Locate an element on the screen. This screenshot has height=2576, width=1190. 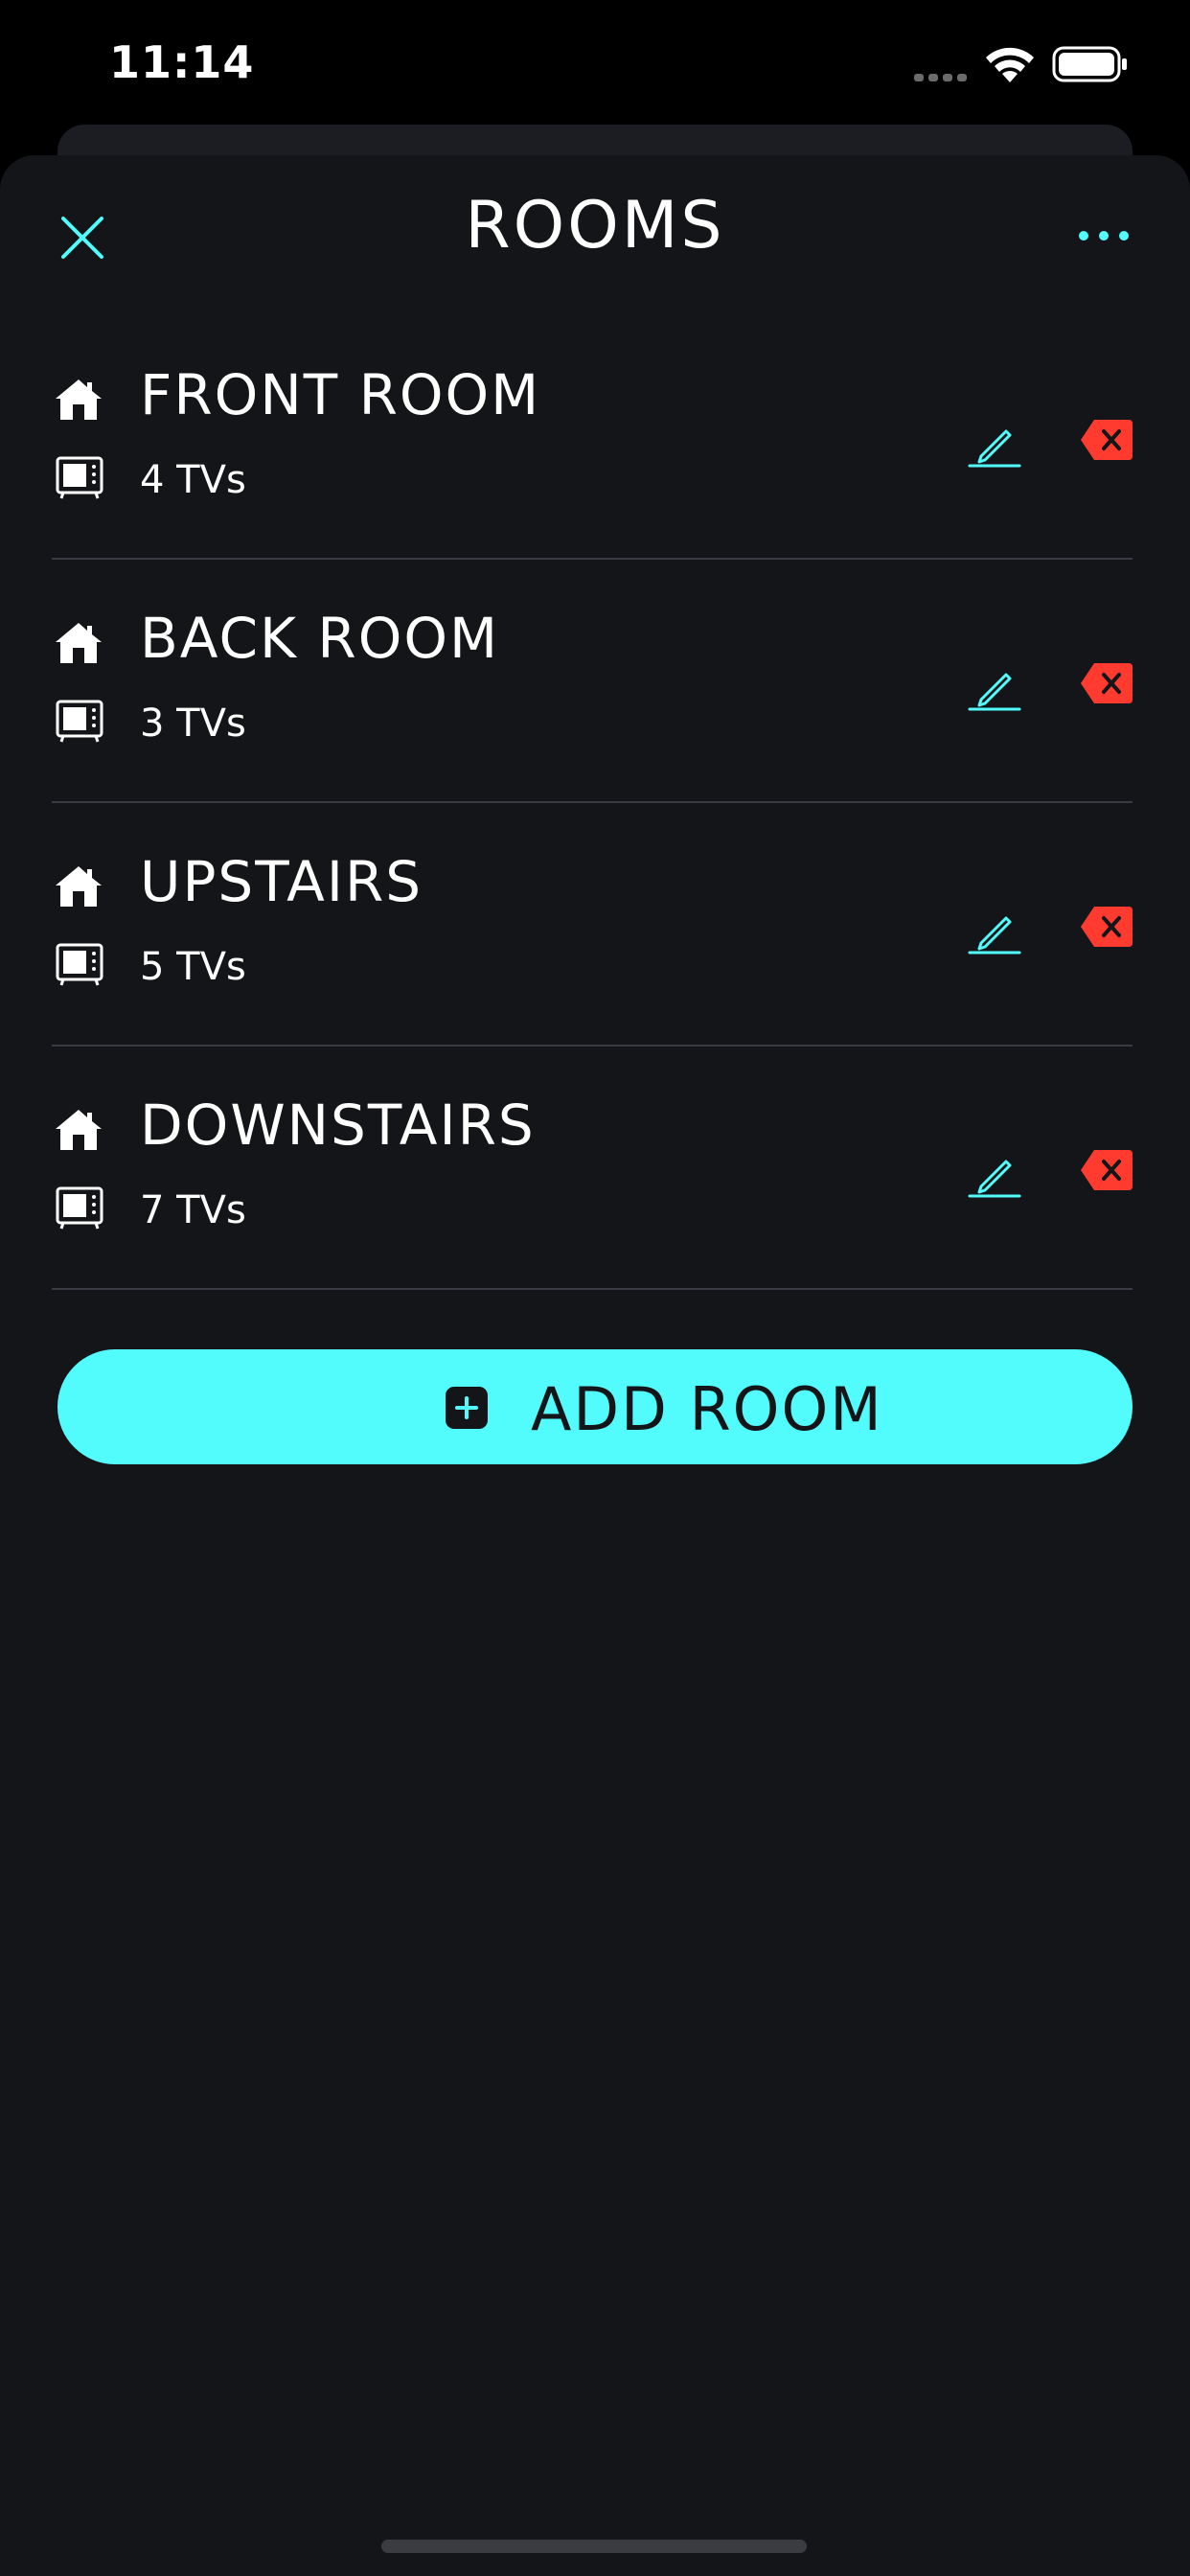
room-row: BACK ROOM 3 TVs is located at coordinates (595, 681).